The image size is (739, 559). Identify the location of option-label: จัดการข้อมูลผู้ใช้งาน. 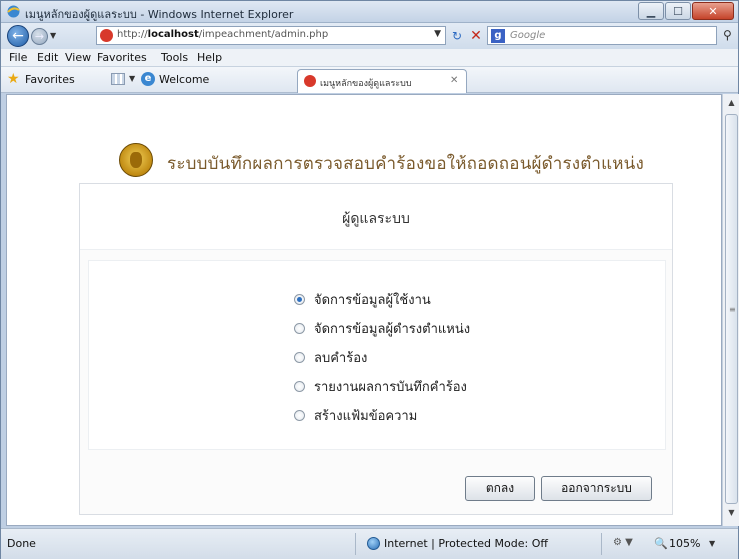
(372, 300).